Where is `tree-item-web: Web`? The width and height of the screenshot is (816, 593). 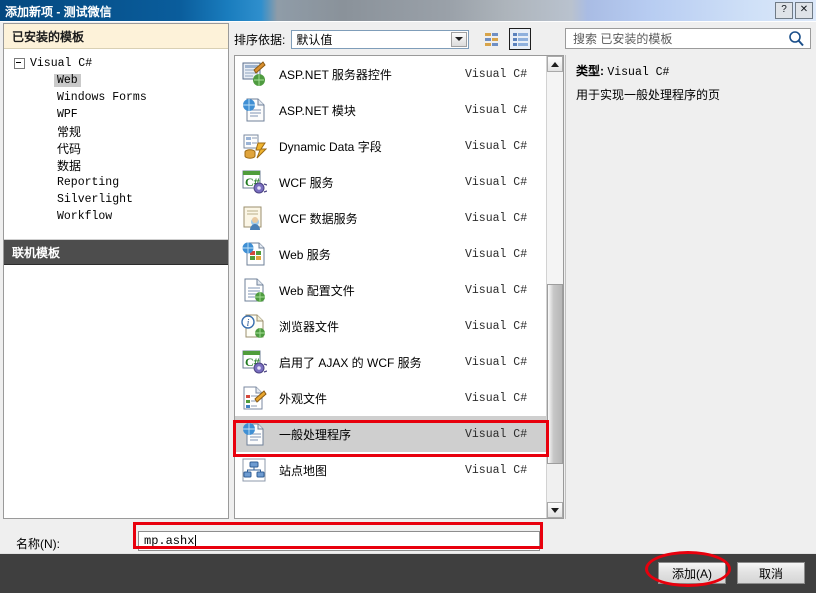 tree-item-web: Web is located at coordinates (116, 80).